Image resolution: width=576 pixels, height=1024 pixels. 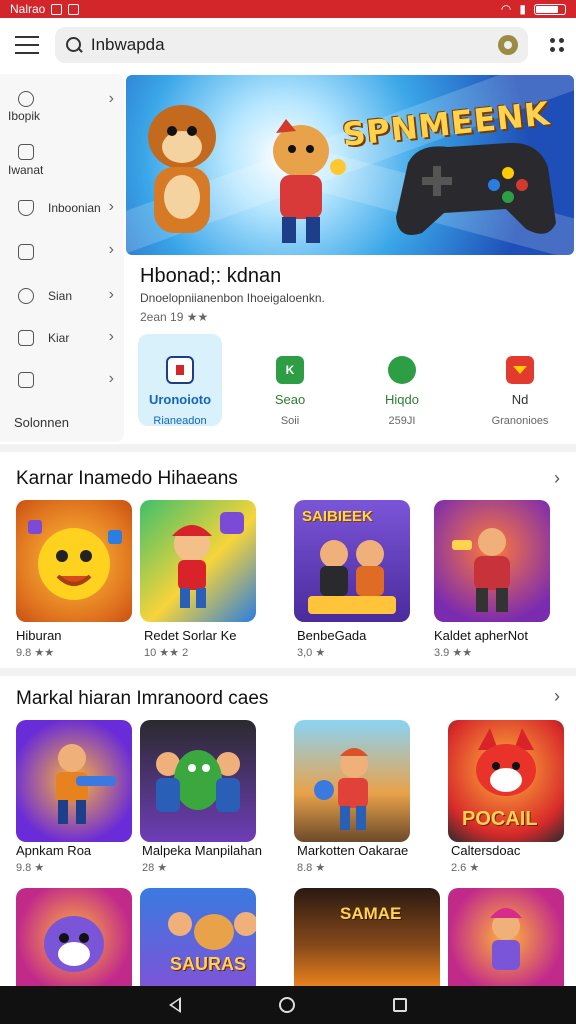 What do you see at coordinates (74, 208) in the screenshot?
I see `sidebar-item-label: Inboonian` at bounding box center [74, 208].